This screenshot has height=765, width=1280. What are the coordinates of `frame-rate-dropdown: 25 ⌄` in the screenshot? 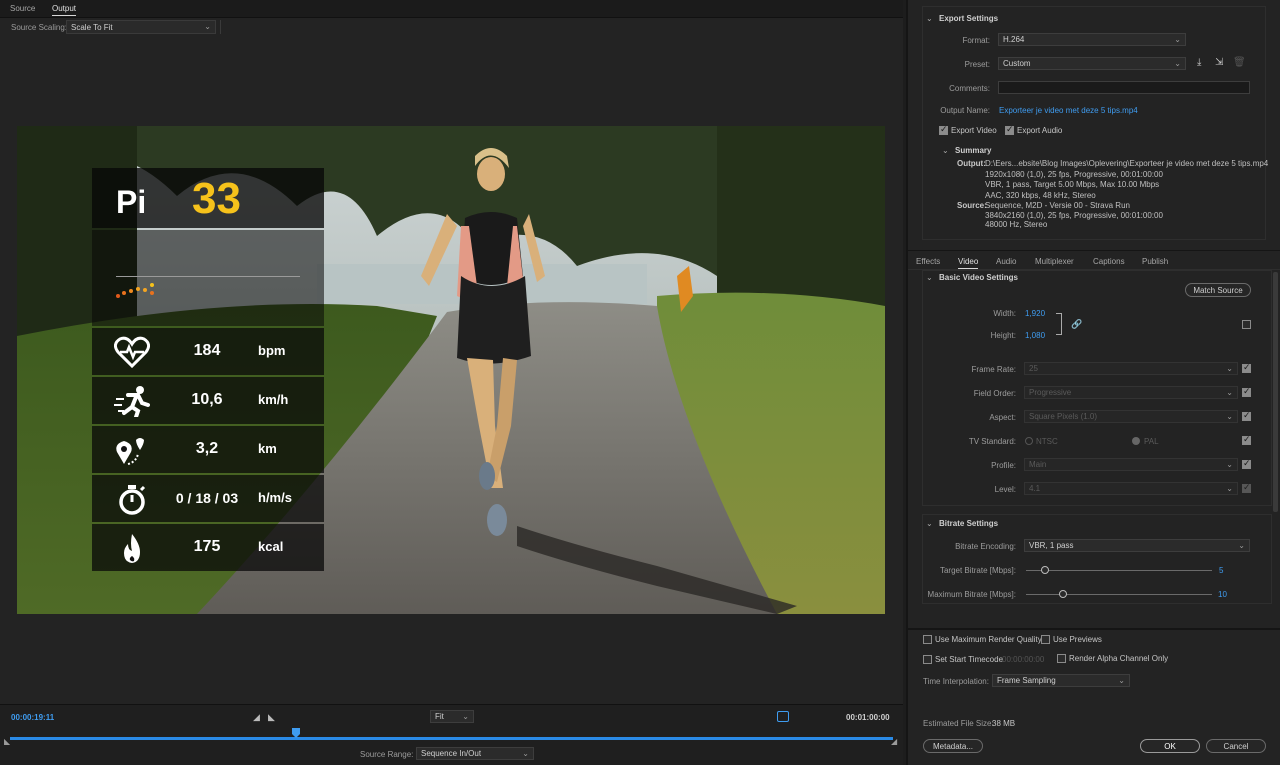 It's located at (1131, 368).